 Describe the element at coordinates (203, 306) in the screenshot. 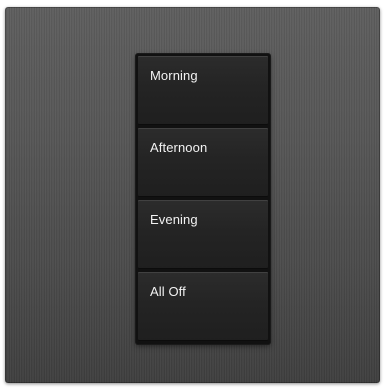

I see `all-off-button: All Off` at that location.